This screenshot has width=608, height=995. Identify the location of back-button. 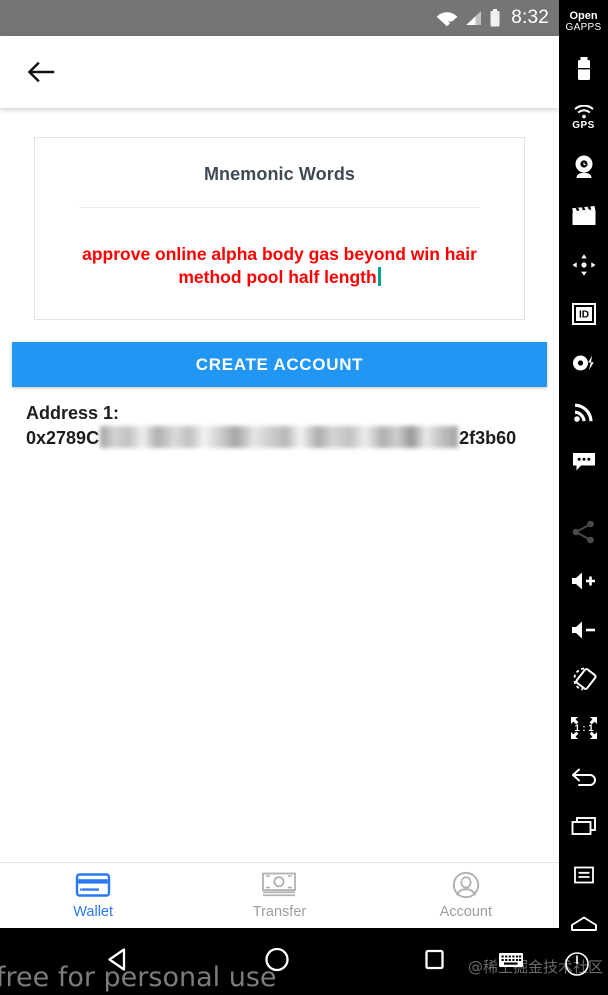
(41, 72).